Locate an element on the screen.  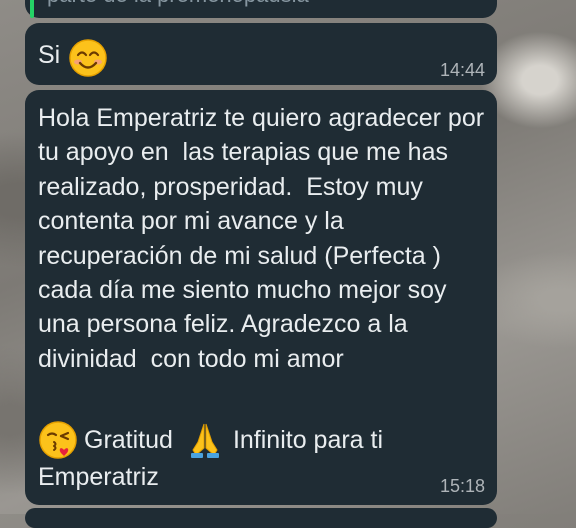
infinito-text: Infinito para ti is located at coordinates (308, 440).